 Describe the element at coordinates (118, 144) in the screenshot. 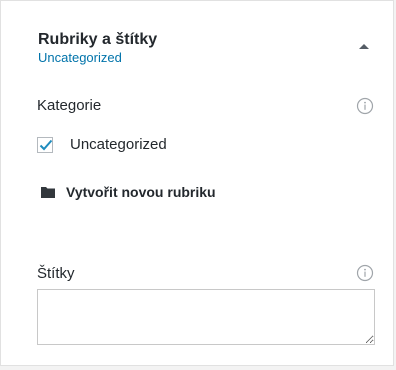

I see `category-item-label: Uncategorized` at that location.